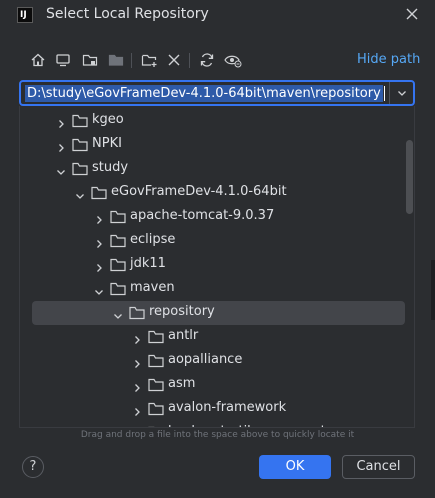 Image resolution: width=435 pixels, height=498 pixels. What do you see at coordinates (182, 311) in the screenshot?
I see `tree-row-label: repository` at bounding box center [182, 311].